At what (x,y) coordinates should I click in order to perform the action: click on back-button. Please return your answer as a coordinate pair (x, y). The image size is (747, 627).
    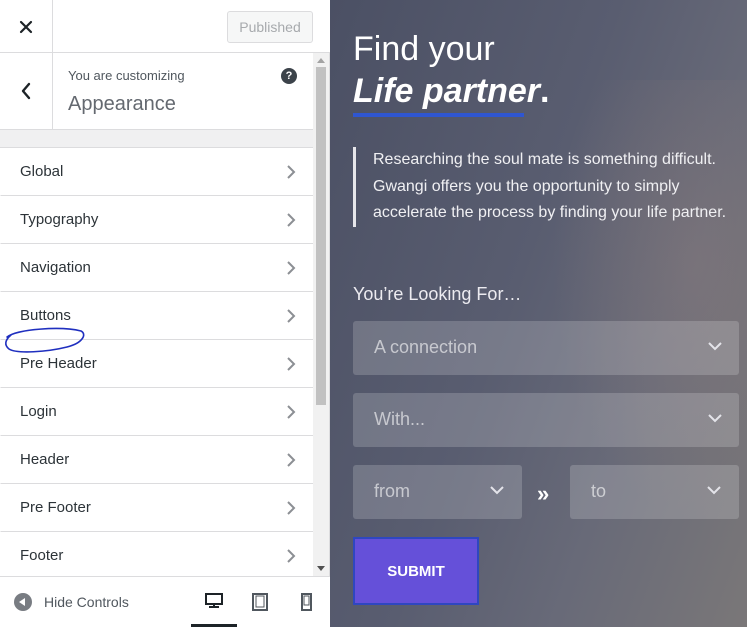
    Looking at the image, I should click on (26, 91).